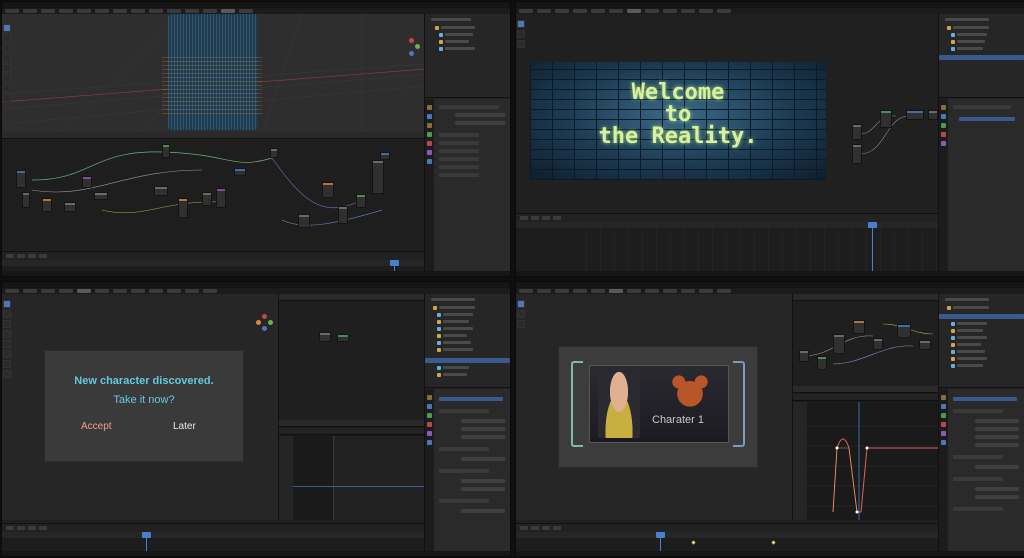 The width and height of the screenshot is (1024, 558). I want to click on 3d-viewport: Charater 1, so click(654, 407).